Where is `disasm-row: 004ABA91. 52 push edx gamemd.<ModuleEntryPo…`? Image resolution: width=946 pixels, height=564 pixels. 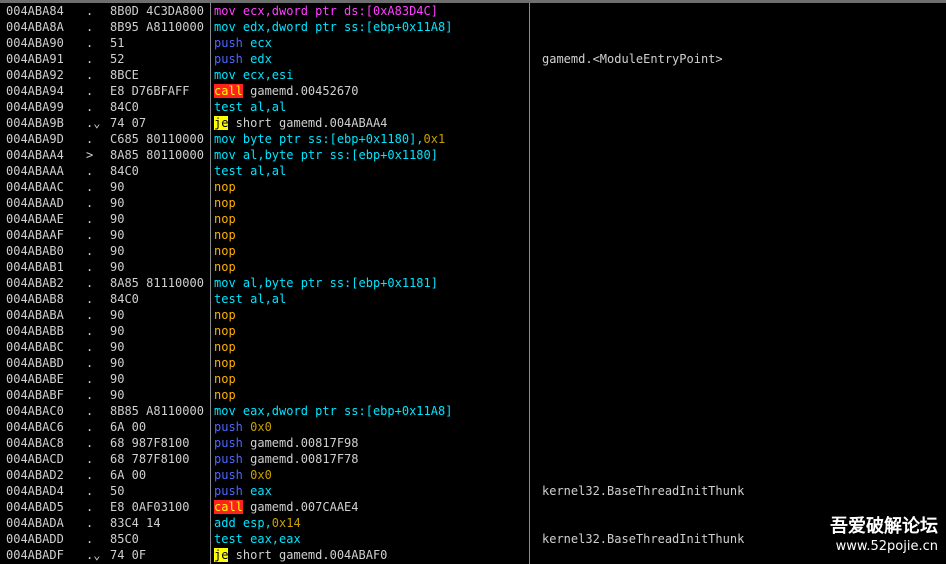 disasm-row: 004ABA91. 52 push edx gamemd.<ModuleEntryPo… is located at coordinates (473, 59).